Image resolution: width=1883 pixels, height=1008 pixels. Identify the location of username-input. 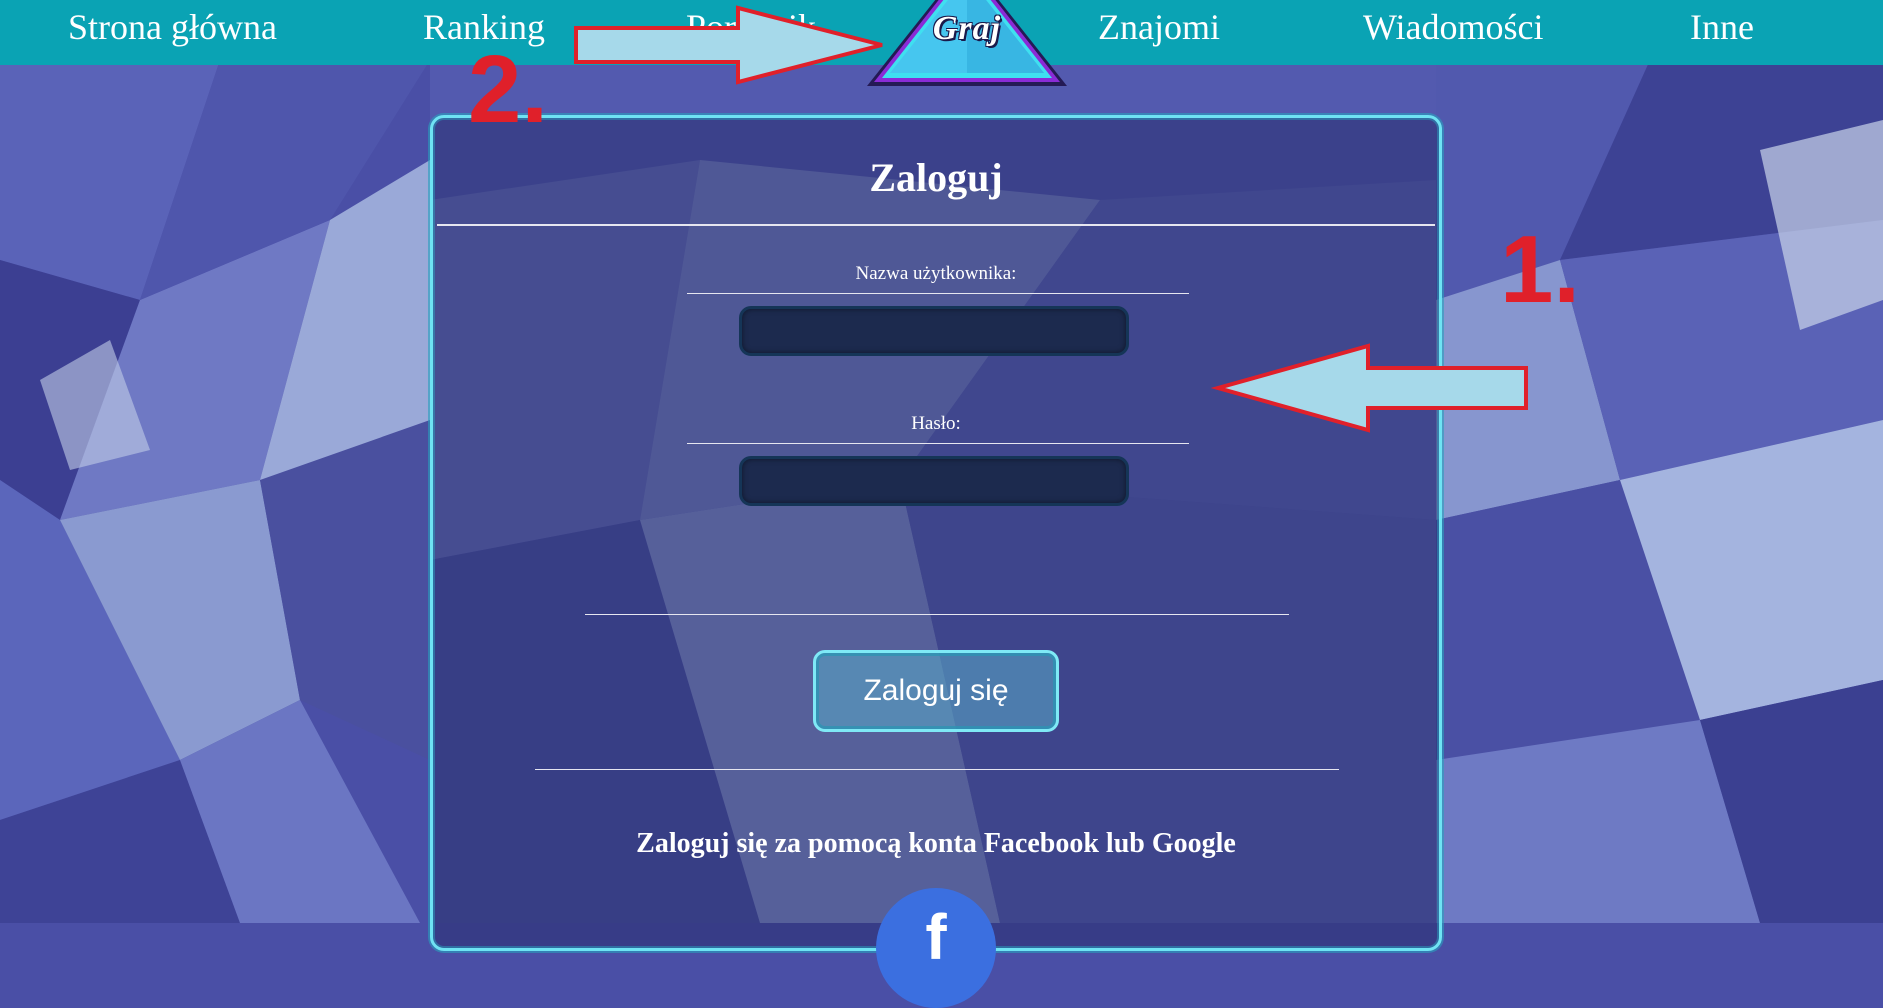
(934, 331).